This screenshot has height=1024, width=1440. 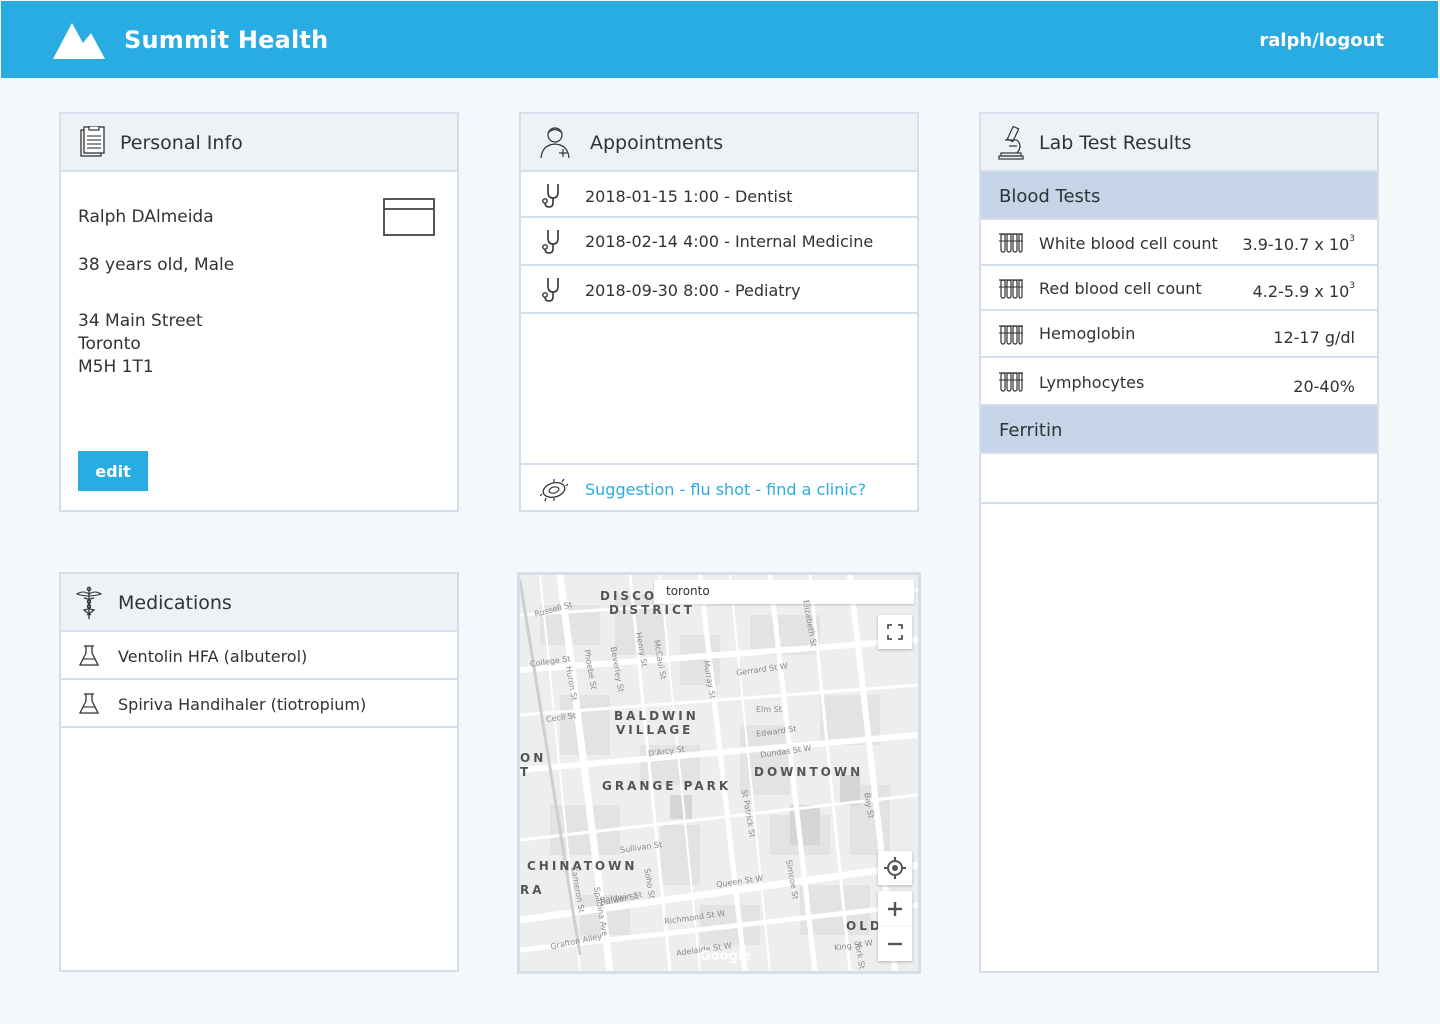 I want to click on medication-name: Ventolin HFA (albuterol), so click(x=213, y=656).